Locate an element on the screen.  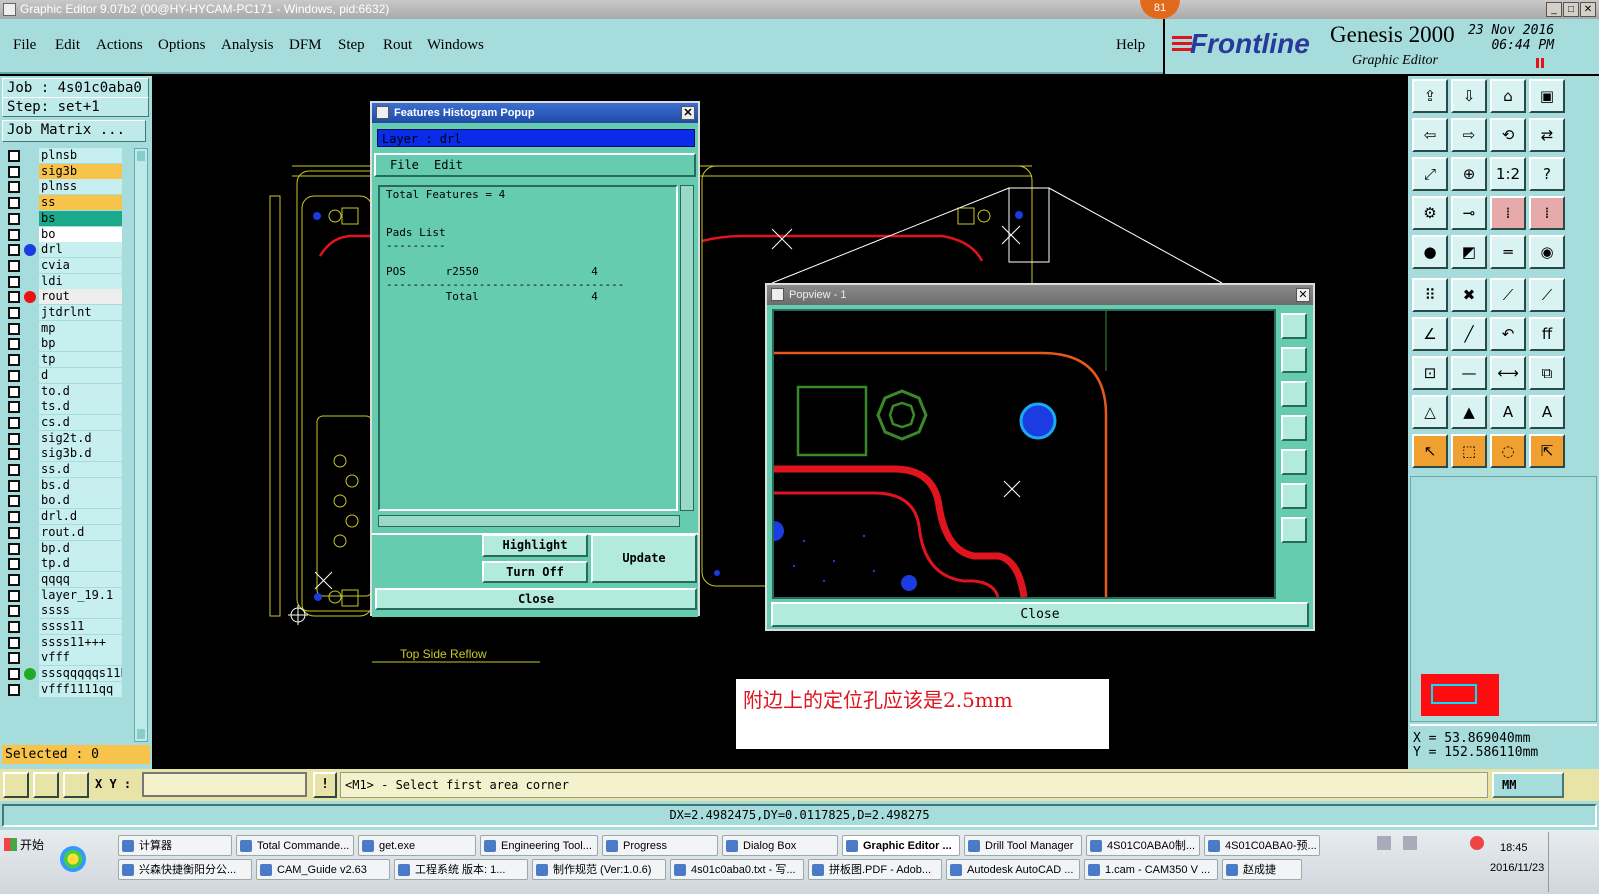
text-a-icon: A is located at coordinates (1508, 412).